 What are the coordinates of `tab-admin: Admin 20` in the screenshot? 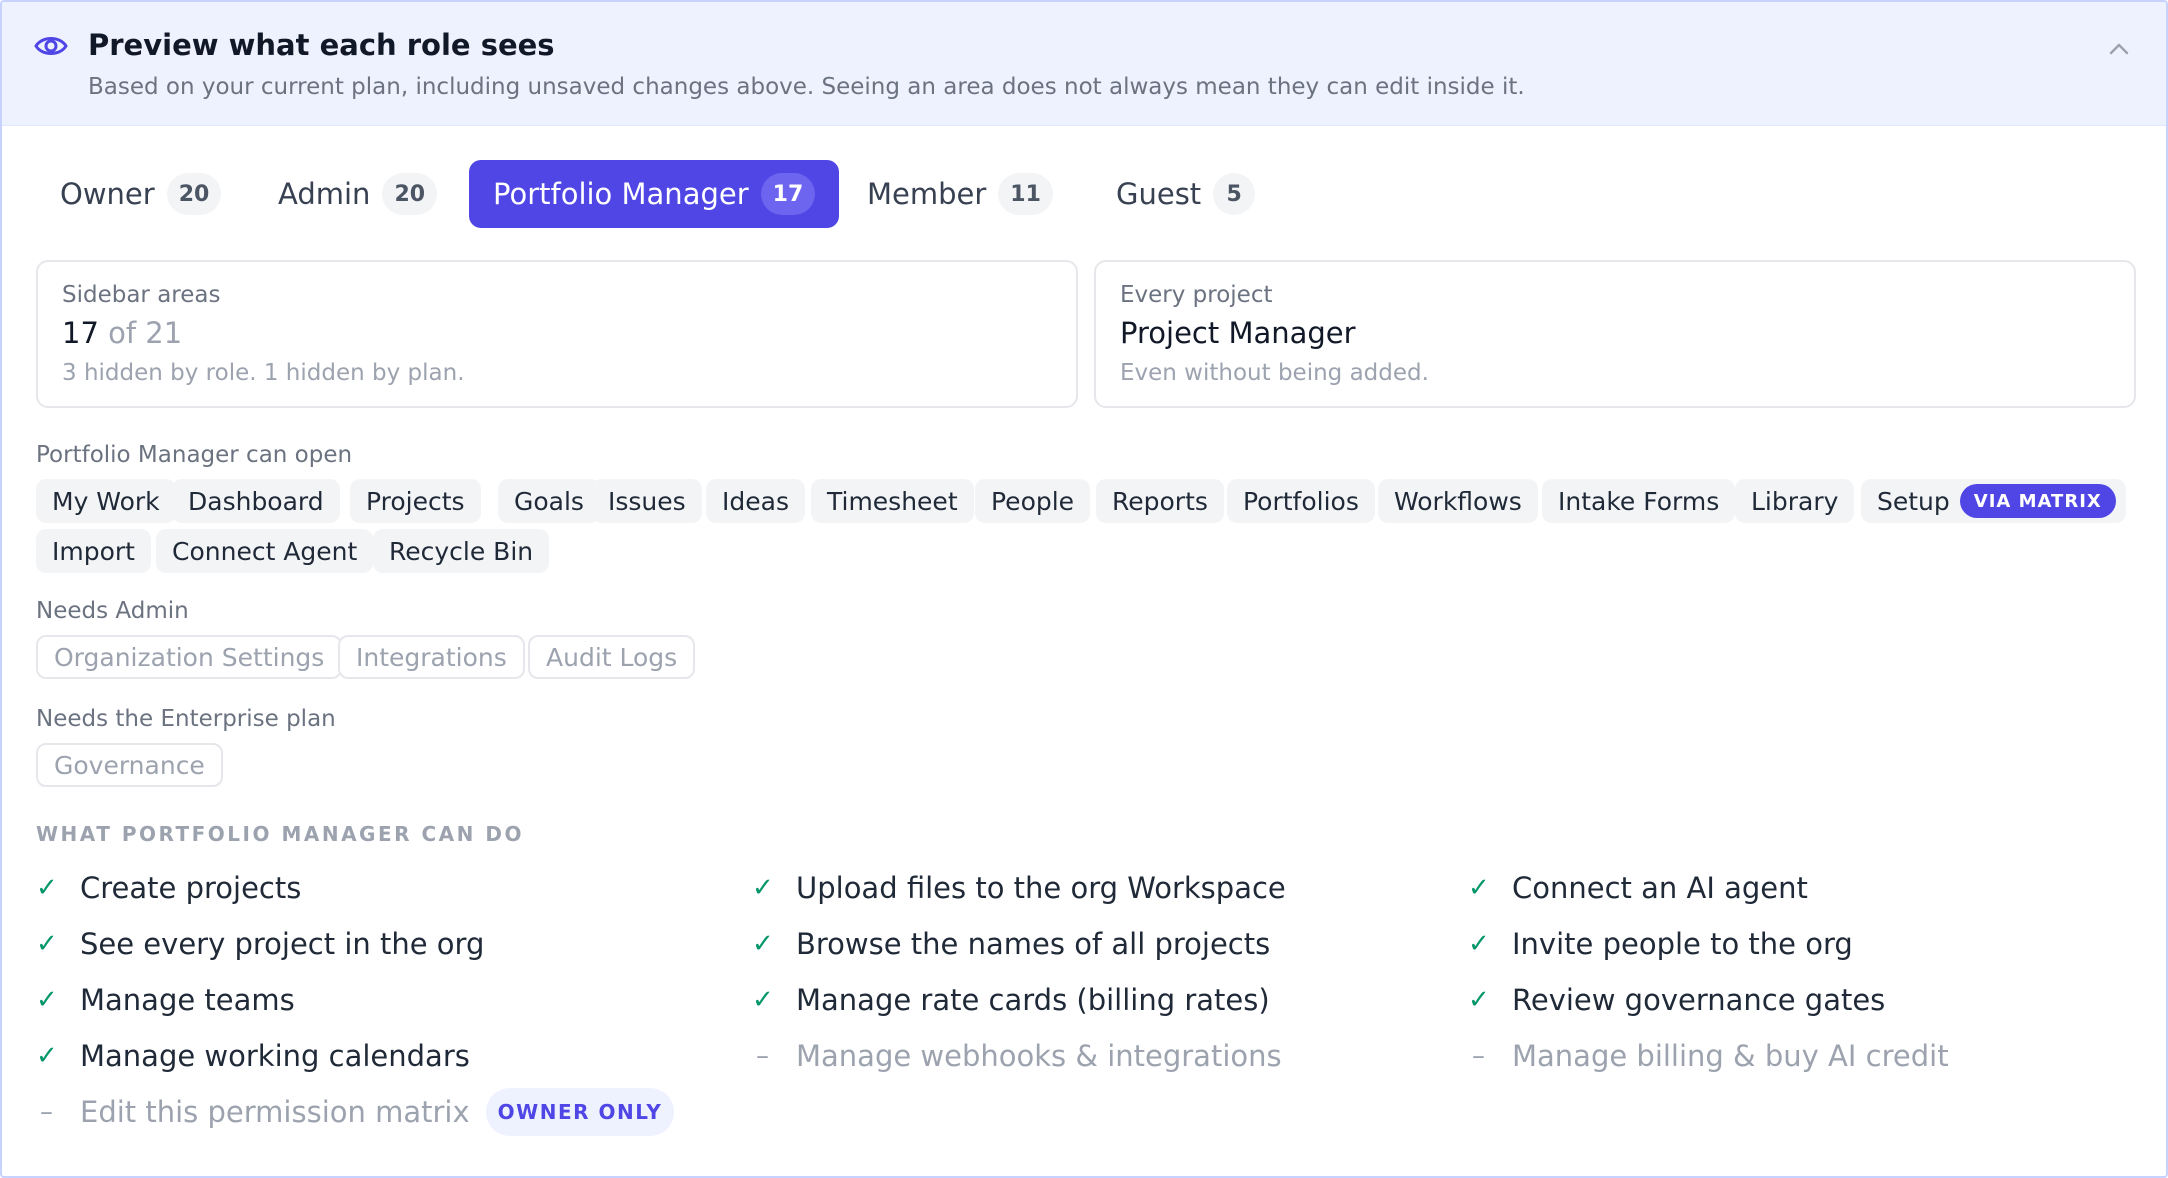 It's located at (357, 194).